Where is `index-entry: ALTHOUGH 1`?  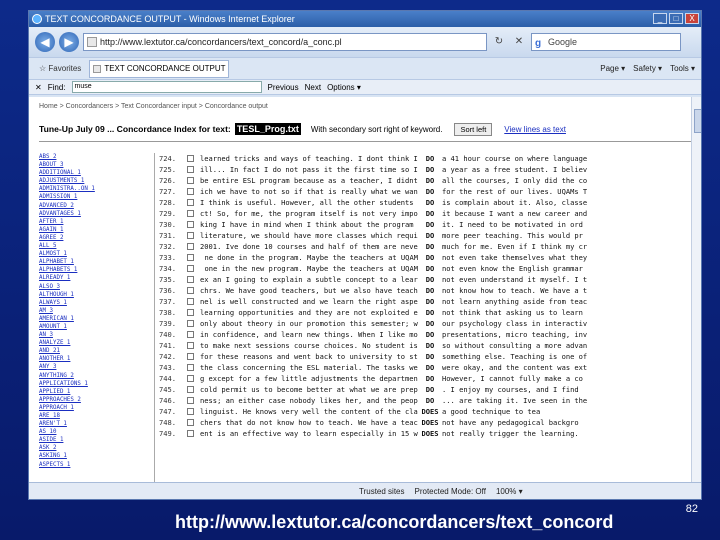
index-entry: ALTHOUGH 1 is located at coordinates (96, 295).